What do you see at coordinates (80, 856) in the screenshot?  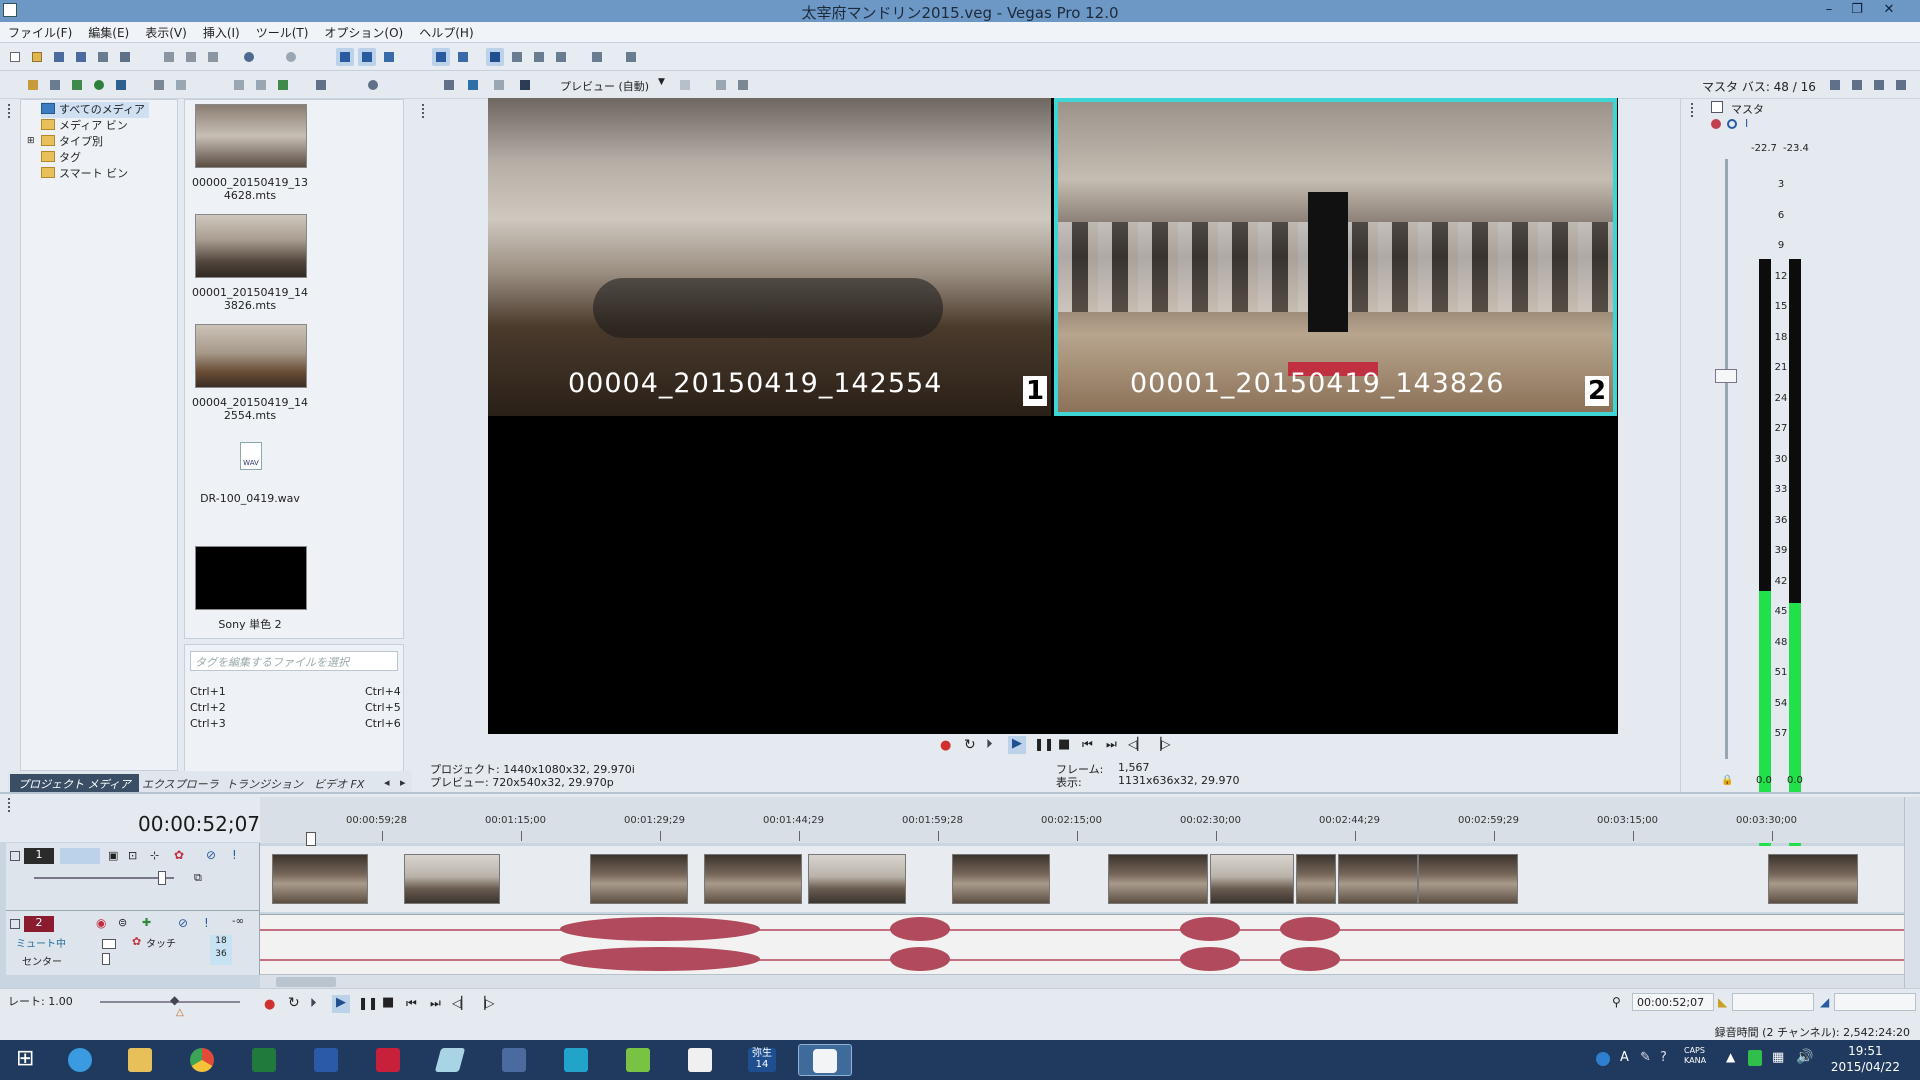 I see `track-name-field` at bounding box center [80, 856].